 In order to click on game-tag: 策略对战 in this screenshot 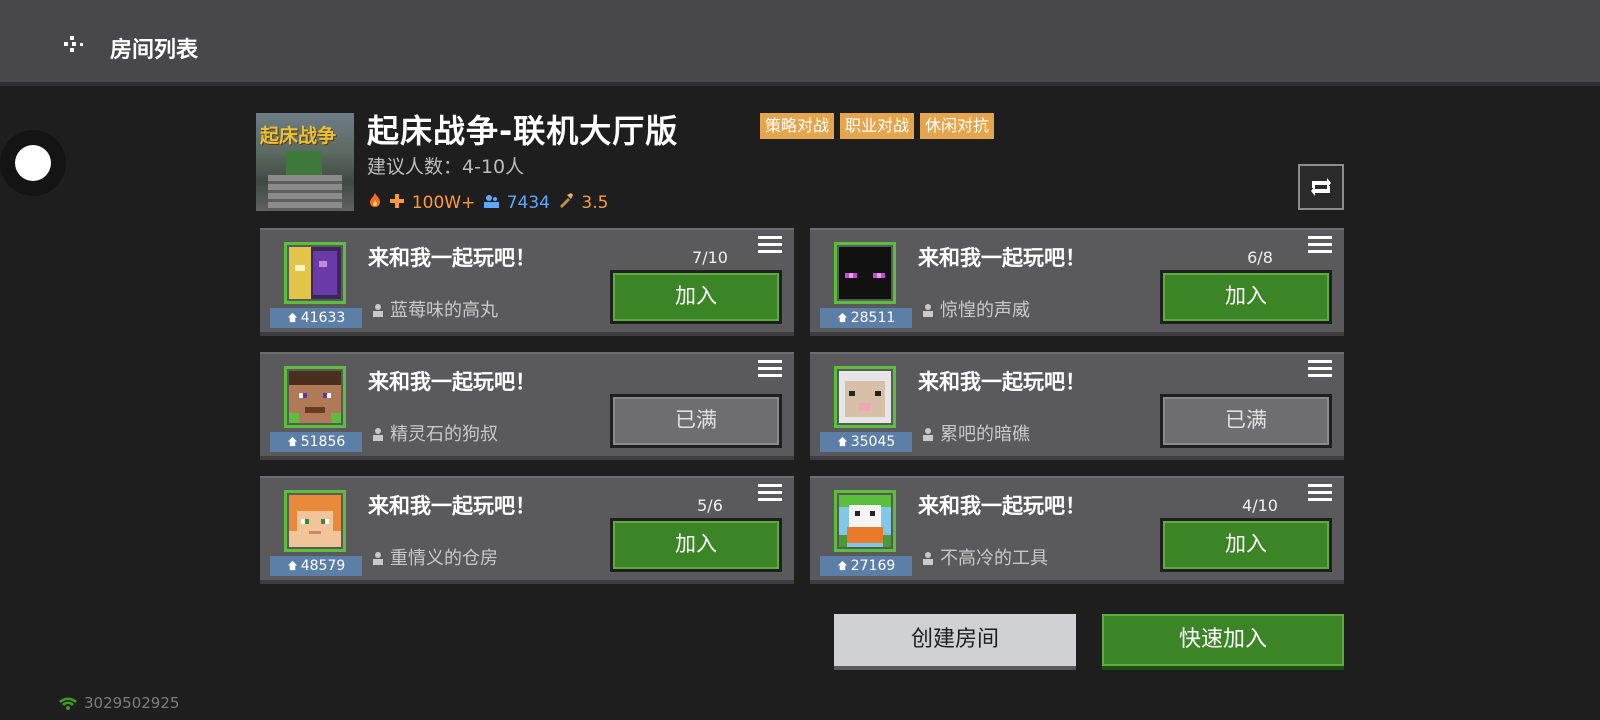, I will do `click(797, 126)`.